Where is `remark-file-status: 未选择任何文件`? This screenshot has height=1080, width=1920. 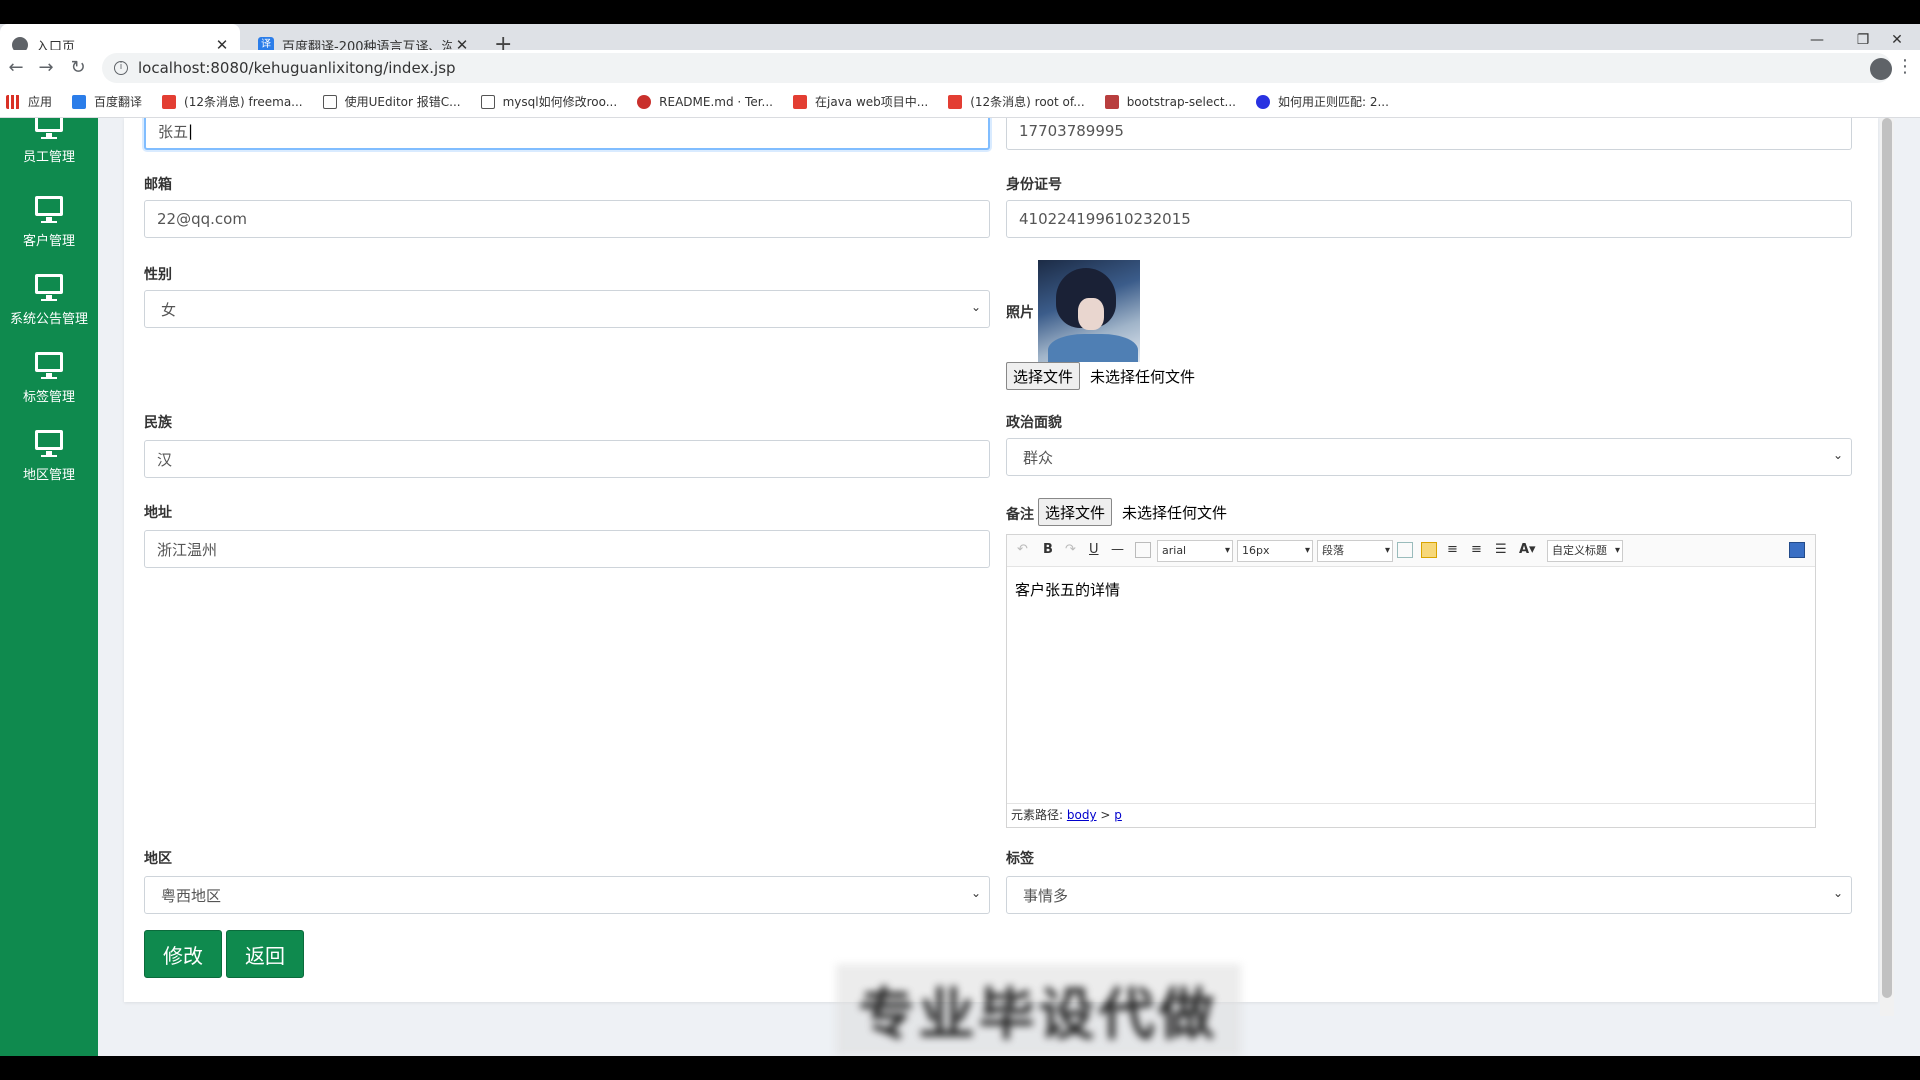
remark-file-status: 未选择任何文件 is located at coordinates (1175, 513).